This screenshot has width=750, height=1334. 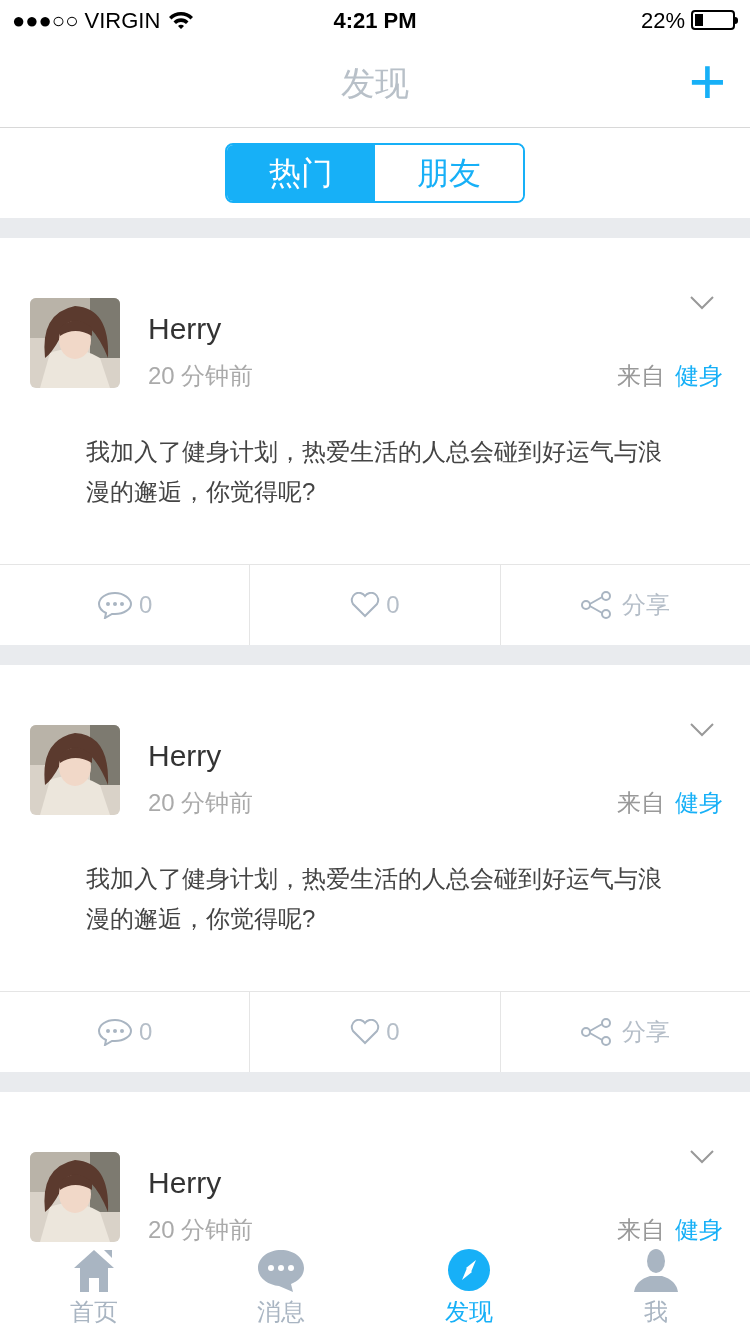 I want to click on clock-text: 4:21 PM, so click(x=375, y=20).